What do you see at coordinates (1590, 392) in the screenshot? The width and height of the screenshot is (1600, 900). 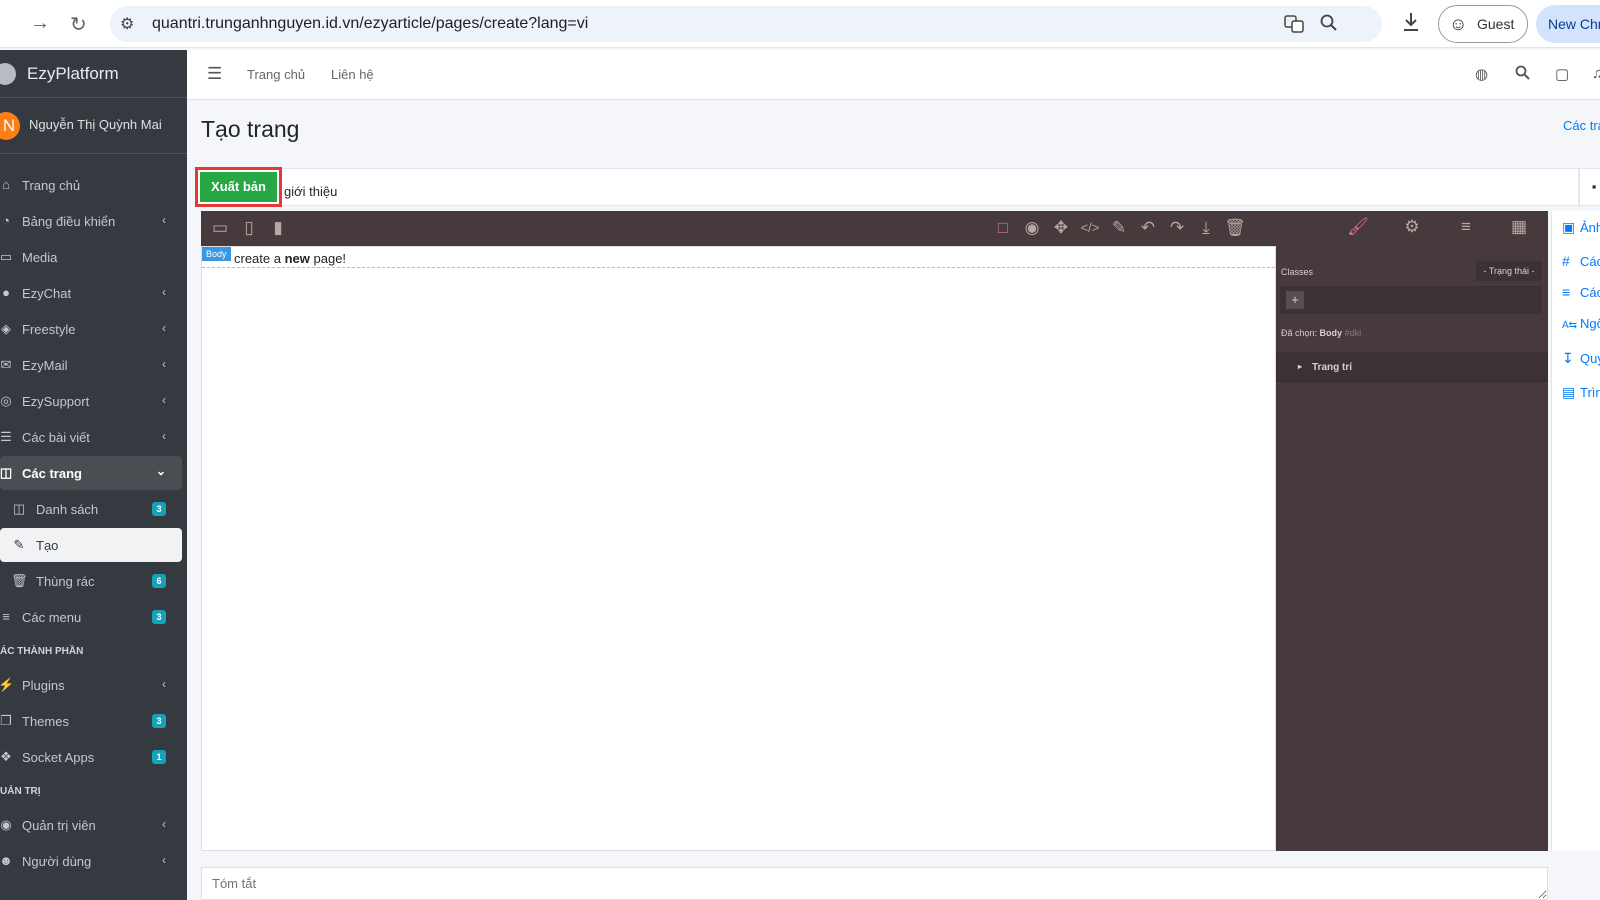 I see `right-item-label: Trìn` at bounding box center [1590, 392].